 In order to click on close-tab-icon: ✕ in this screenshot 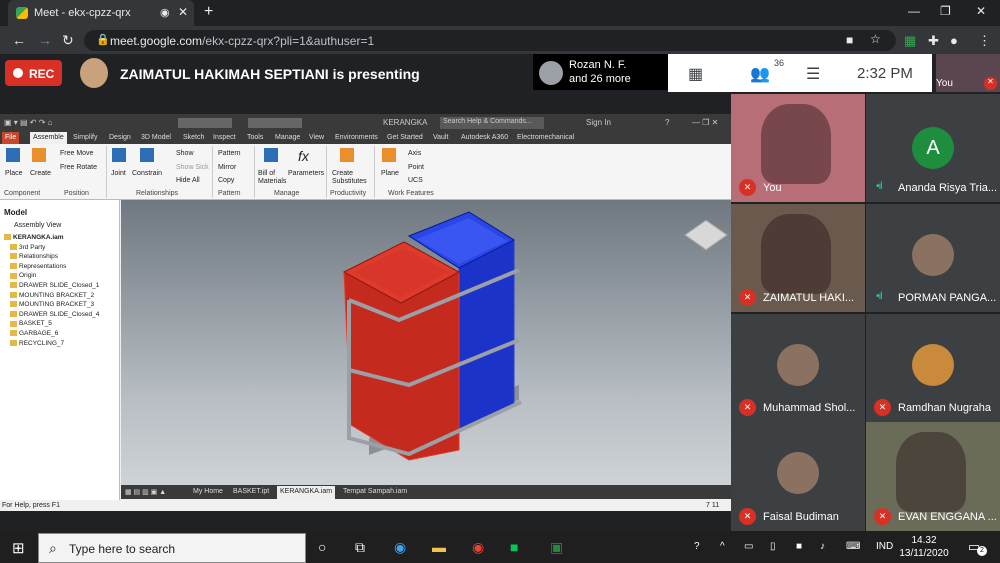, I will do `click(183, 12)`.